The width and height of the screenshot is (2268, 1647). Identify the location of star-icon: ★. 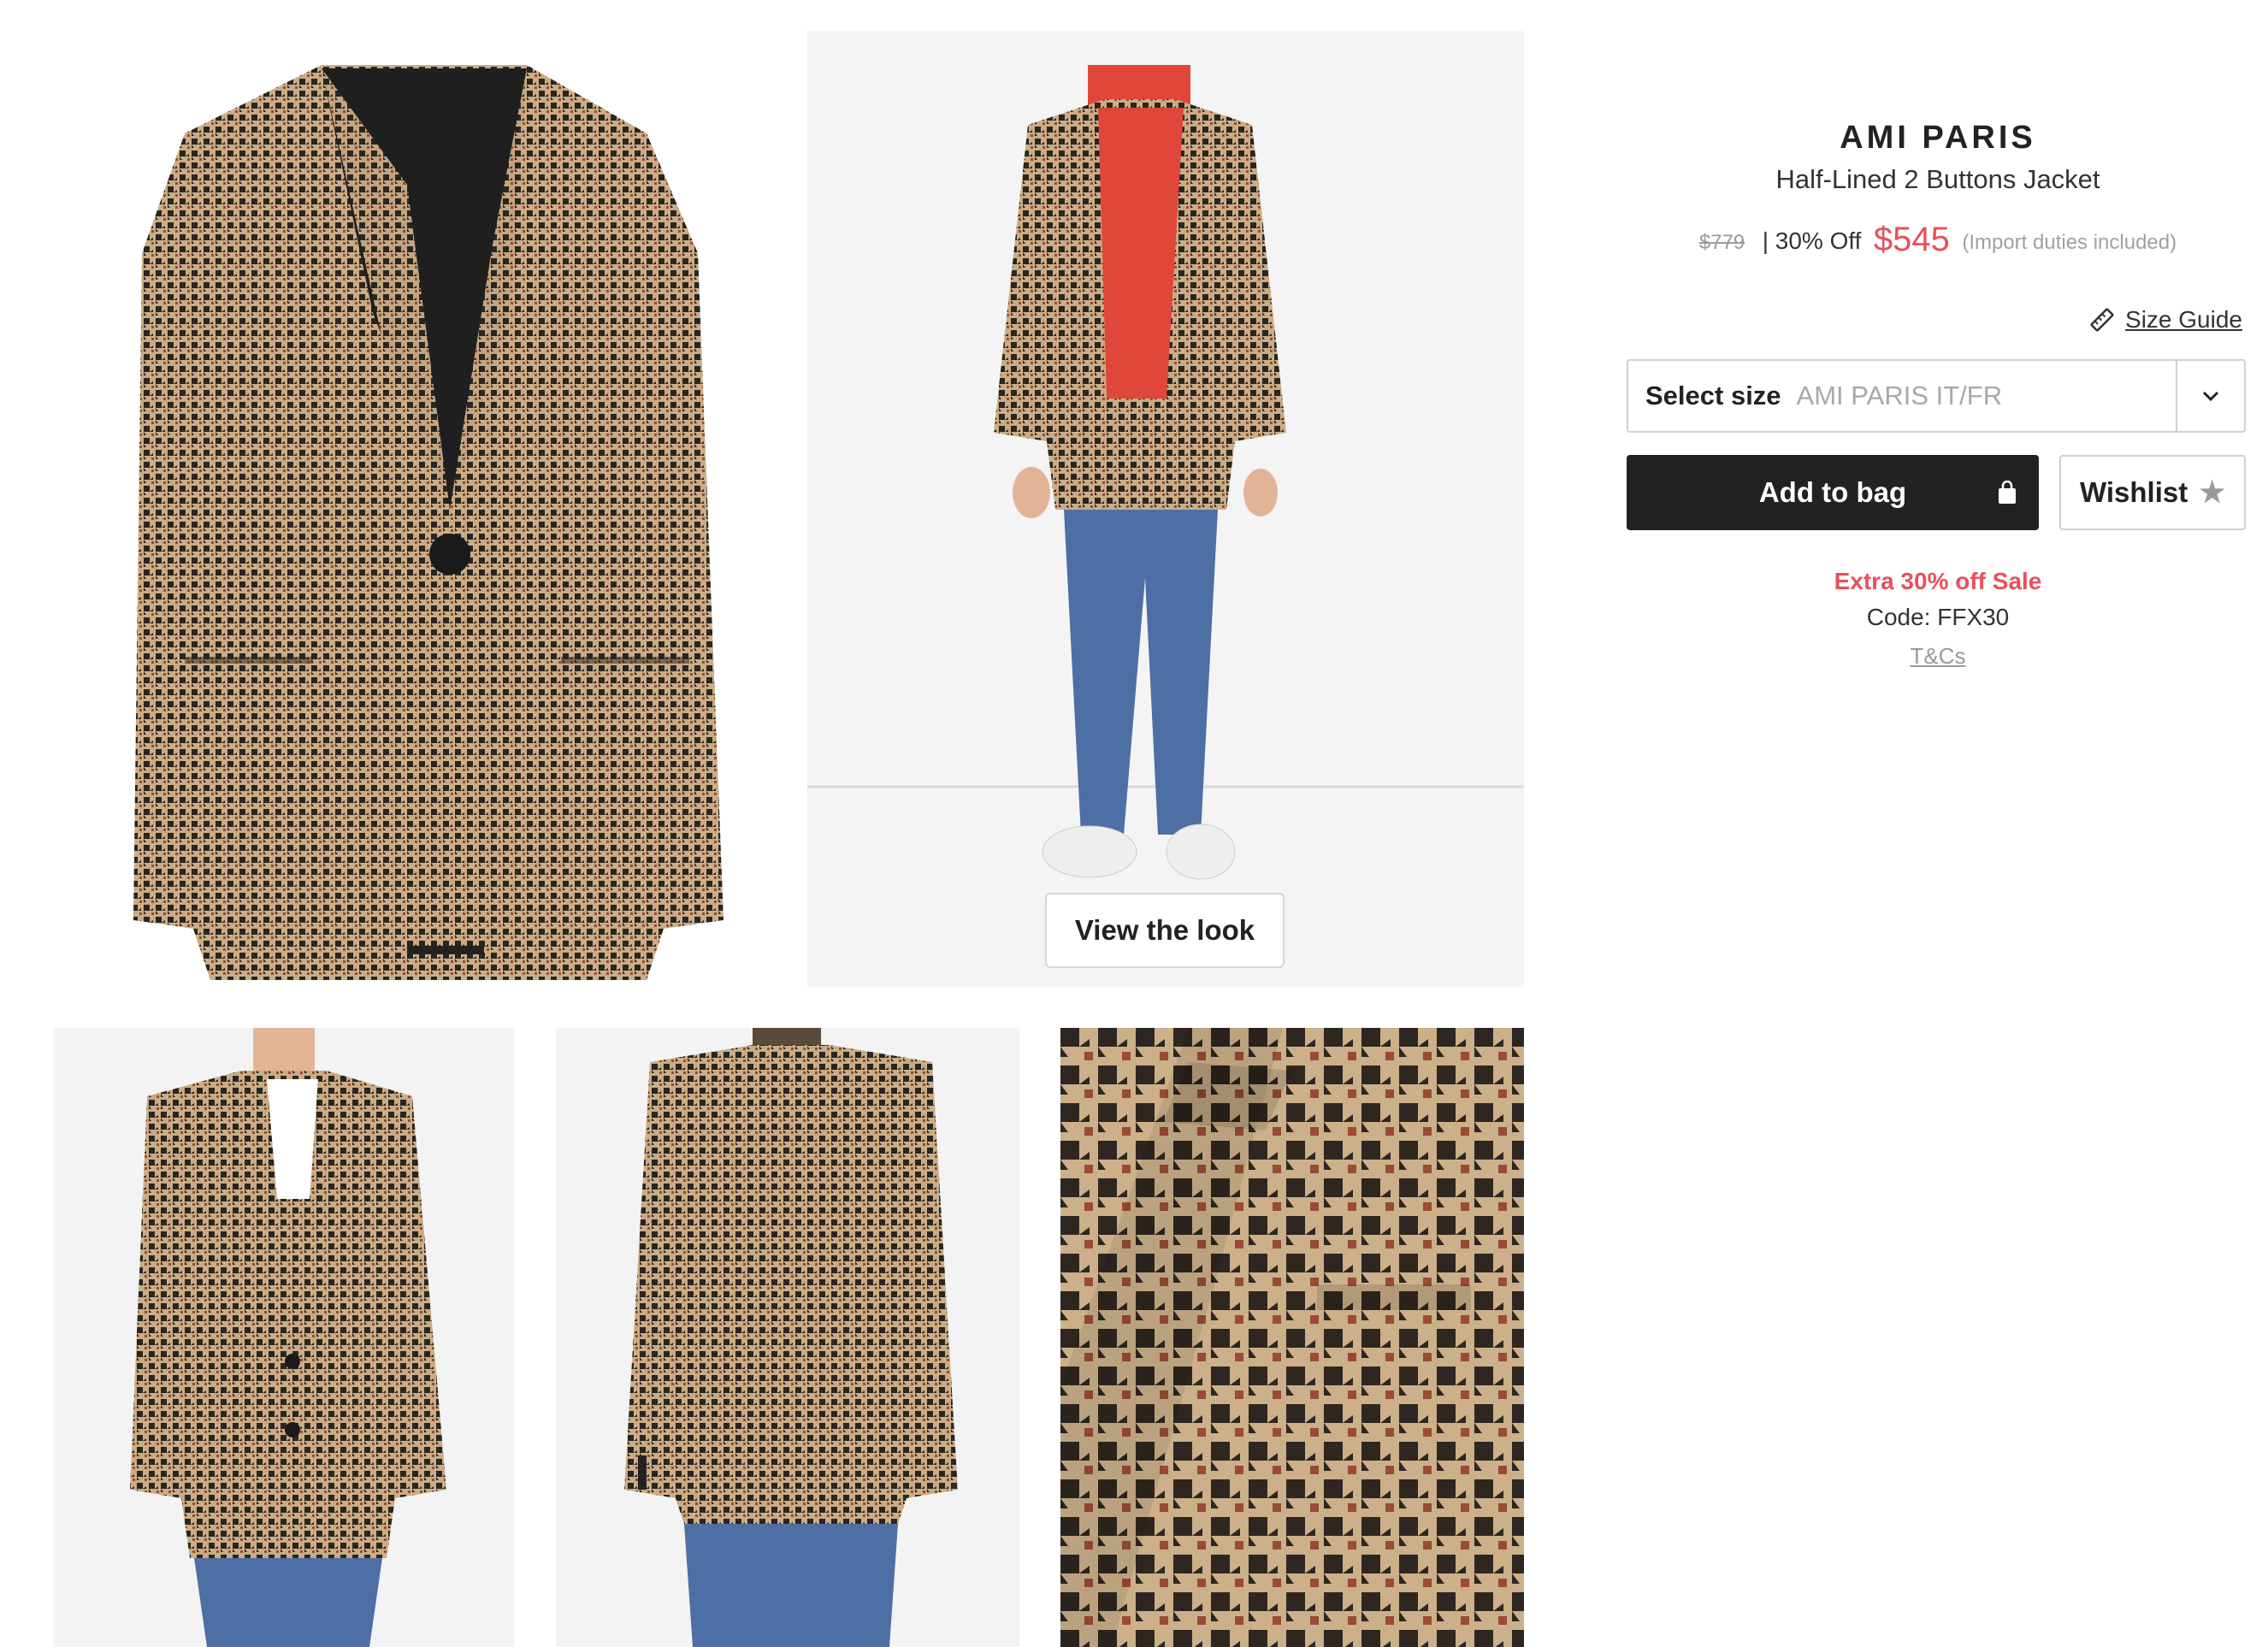
(2212, 492).